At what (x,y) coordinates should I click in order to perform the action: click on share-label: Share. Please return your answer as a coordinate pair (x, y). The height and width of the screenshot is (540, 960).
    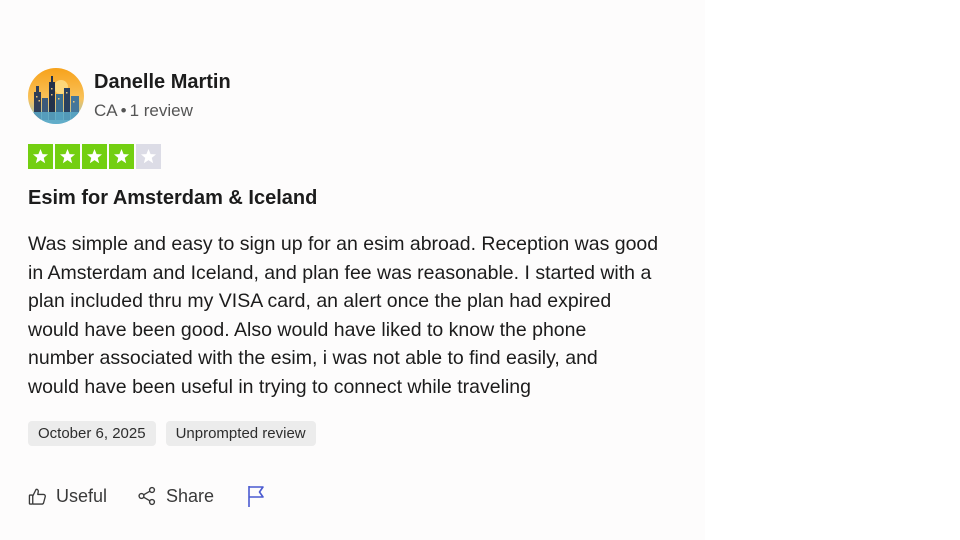
    Looking at the image, I should click on (190, 495).